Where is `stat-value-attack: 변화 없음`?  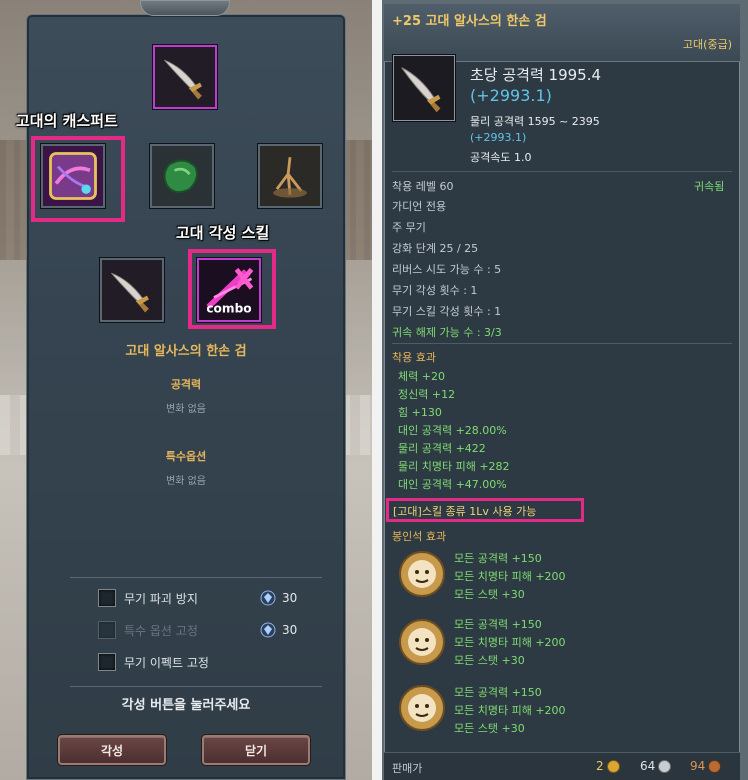
stat-value-attack: 변화 없음 is located at coordinates (186, 409).